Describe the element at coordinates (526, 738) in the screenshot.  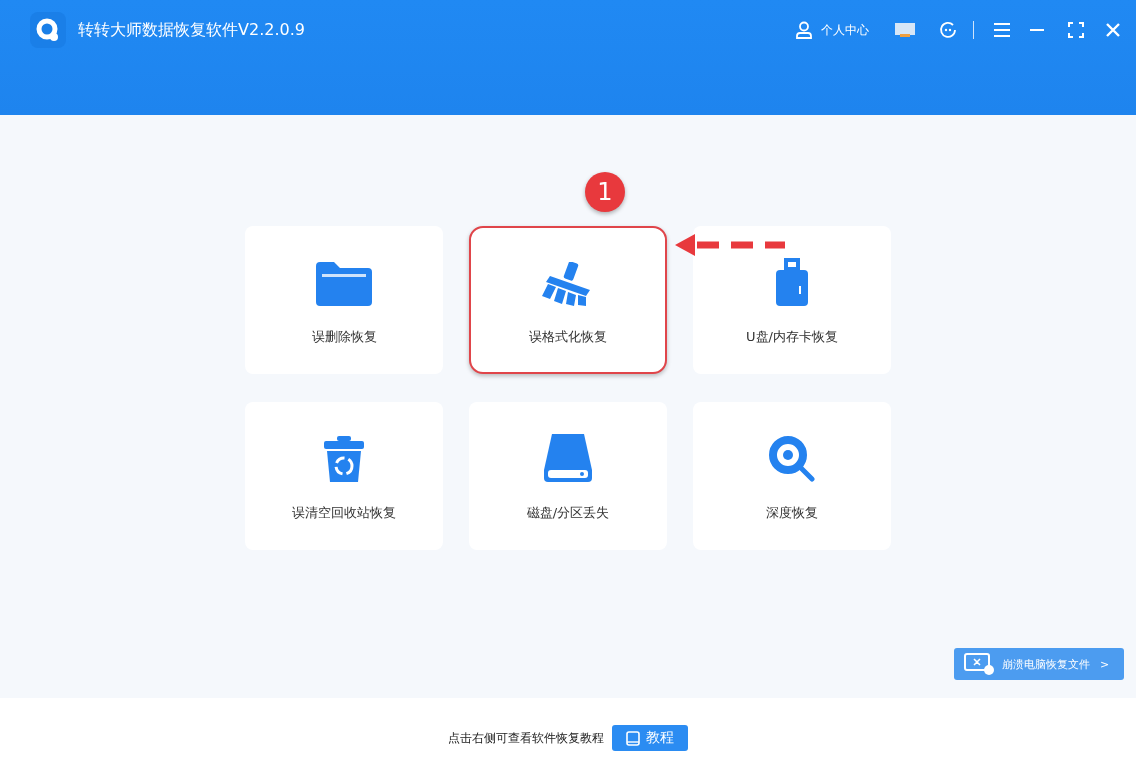
I see `tutorial-hint: 点击右侧可查看软件恢复教程` at that location.